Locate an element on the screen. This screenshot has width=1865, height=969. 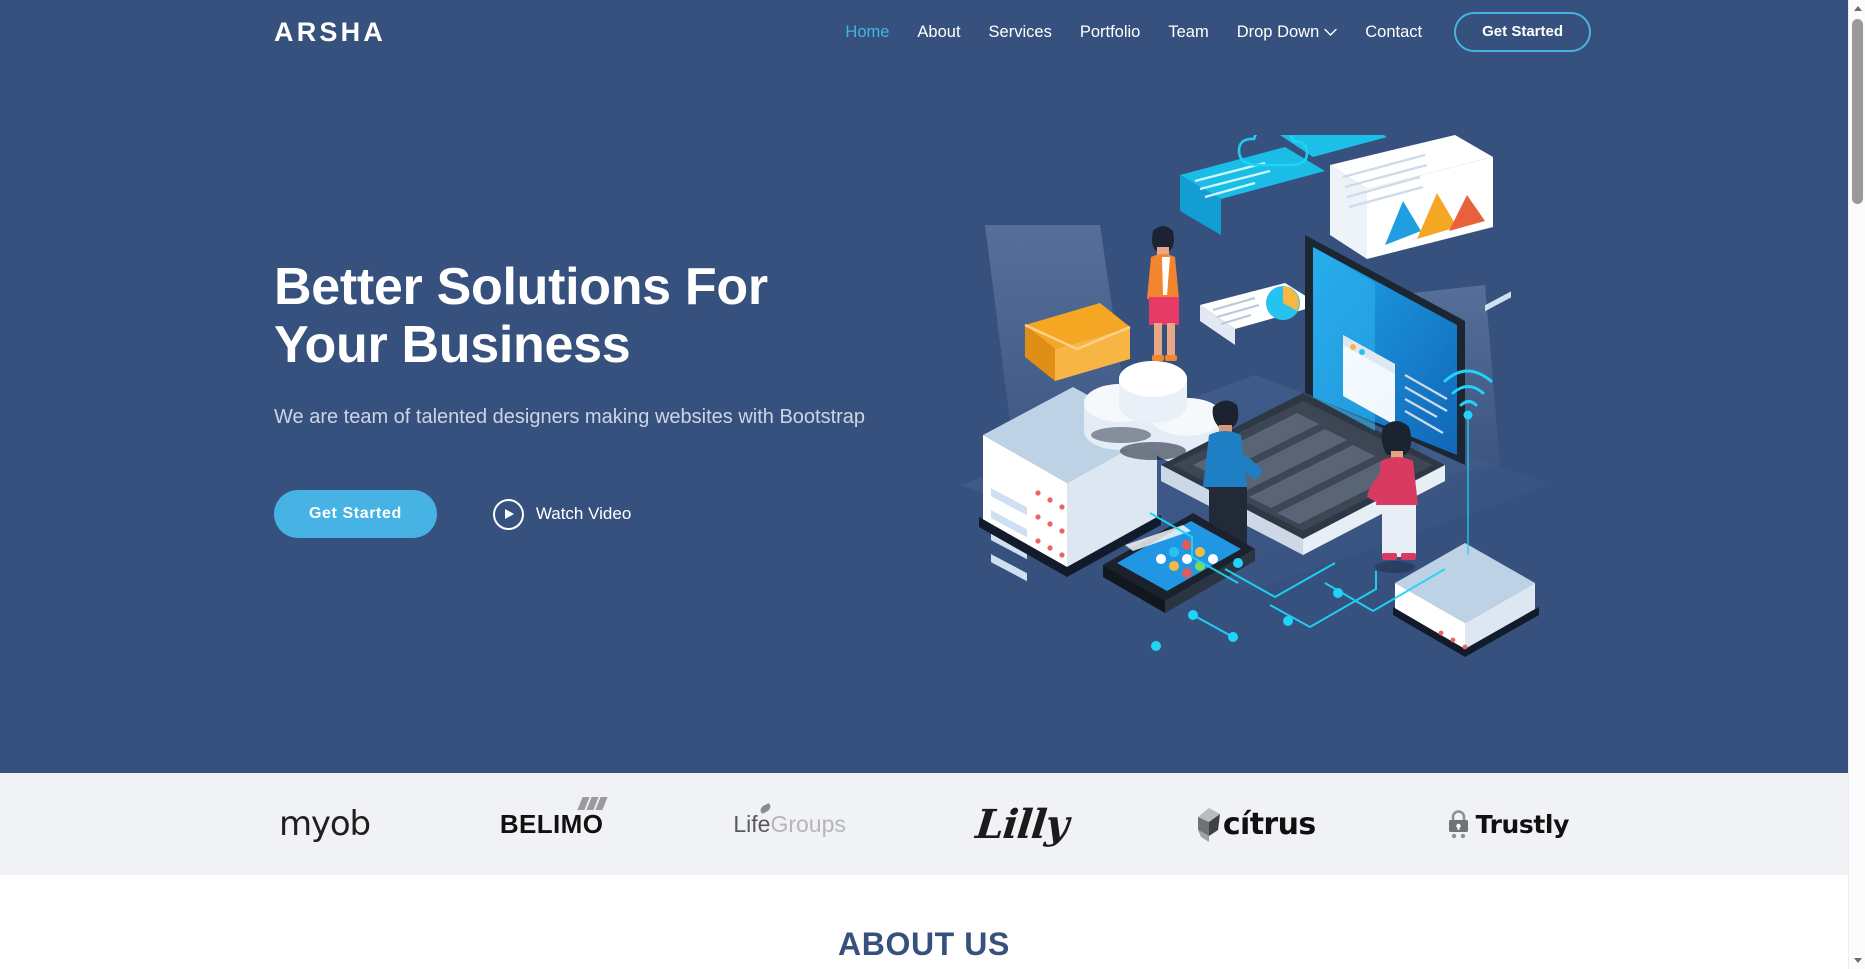
play-icon is located at coordinates (508, 514).